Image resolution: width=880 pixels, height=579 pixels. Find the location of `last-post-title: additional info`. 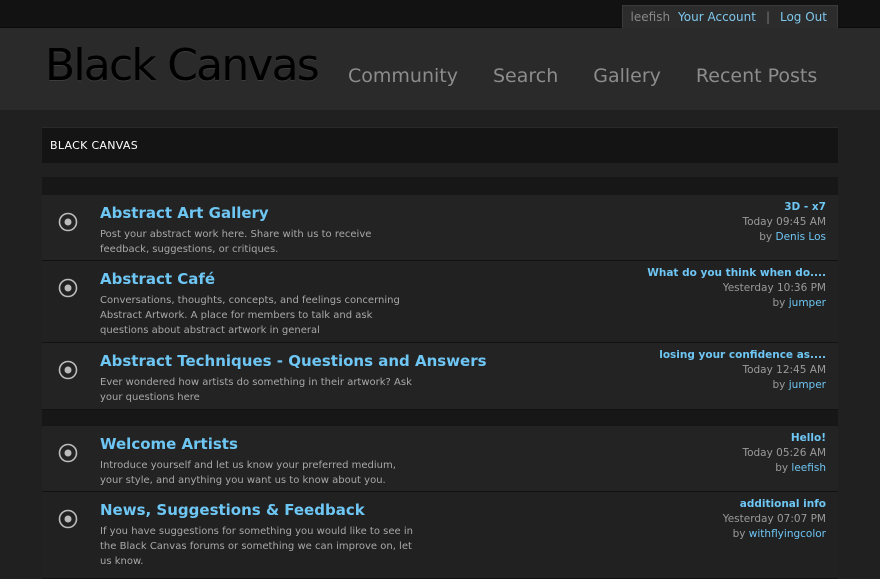

last-post-title: additional info is located at coordinates (774, 504).